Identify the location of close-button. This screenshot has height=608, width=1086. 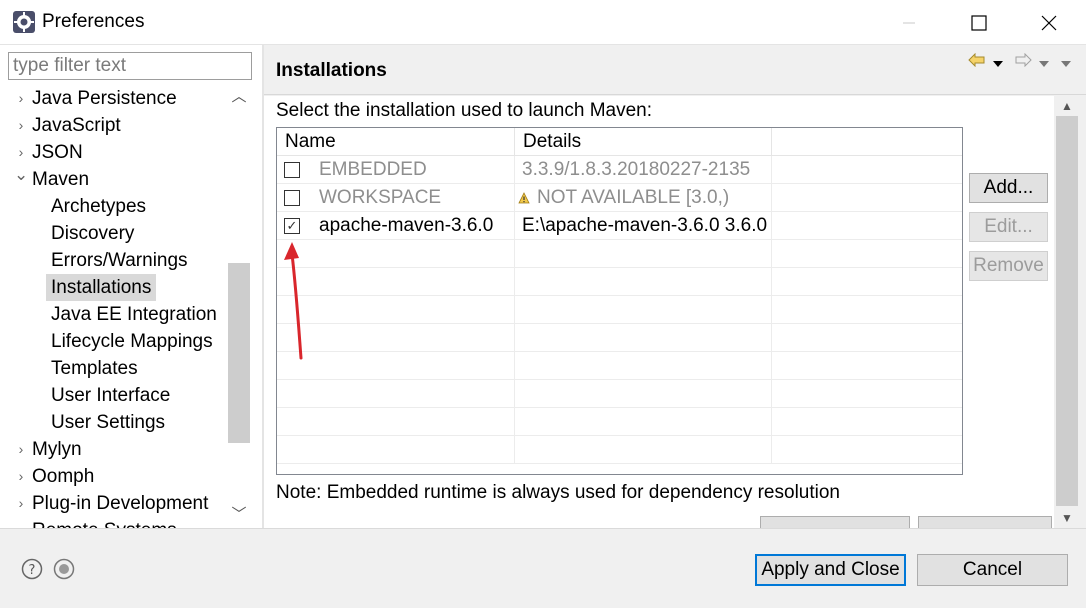
(1049, 22).